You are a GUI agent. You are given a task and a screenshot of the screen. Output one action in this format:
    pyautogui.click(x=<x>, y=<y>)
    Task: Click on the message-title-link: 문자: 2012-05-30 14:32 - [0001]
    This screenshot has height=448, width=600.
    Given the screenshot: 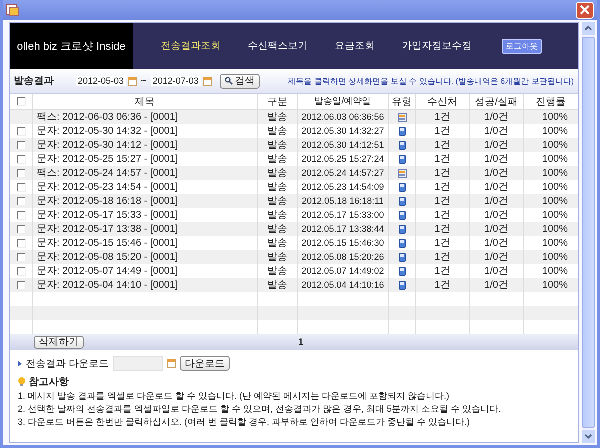 What is the action you would take?
    pyautogui.click(x=107, y=131)
    